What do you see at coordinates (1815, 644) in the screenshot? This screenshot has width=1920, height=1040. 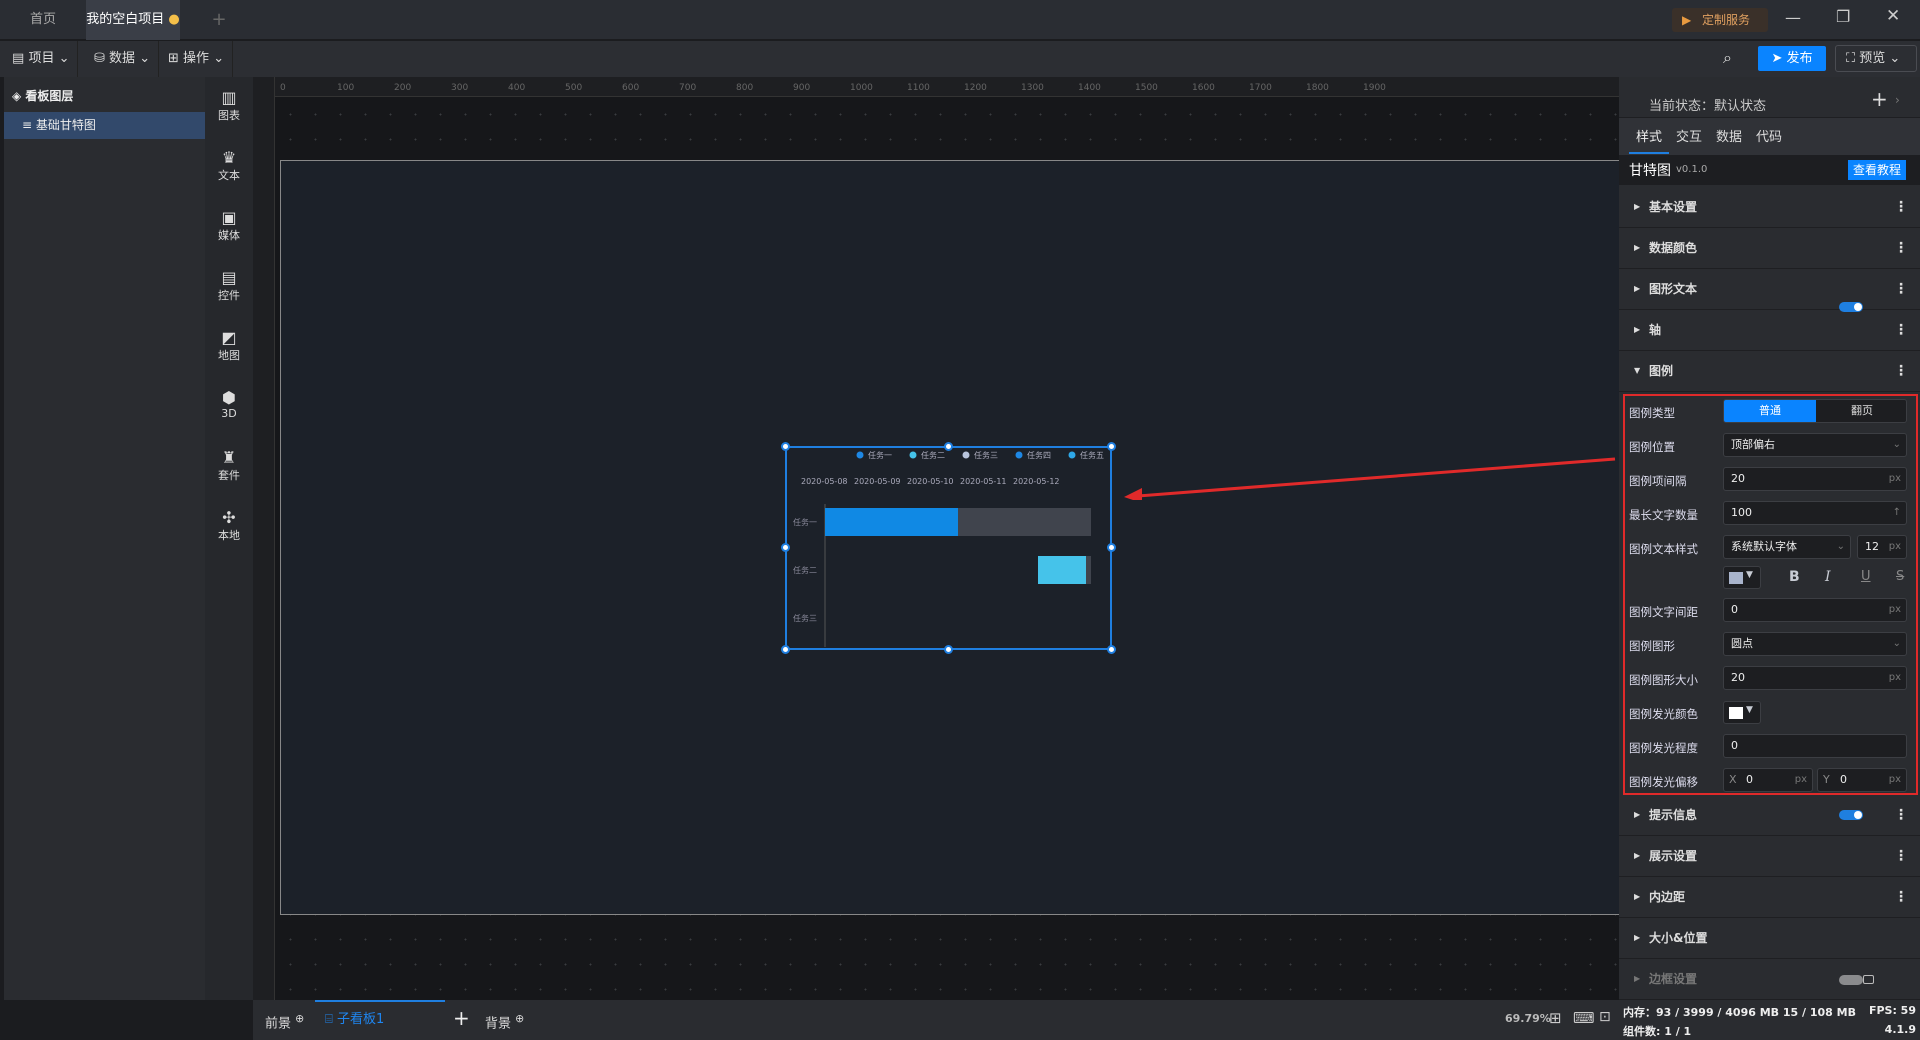 I see `legend-shape-select: 圆点 ⌄` at bounding box center [1815, 644].